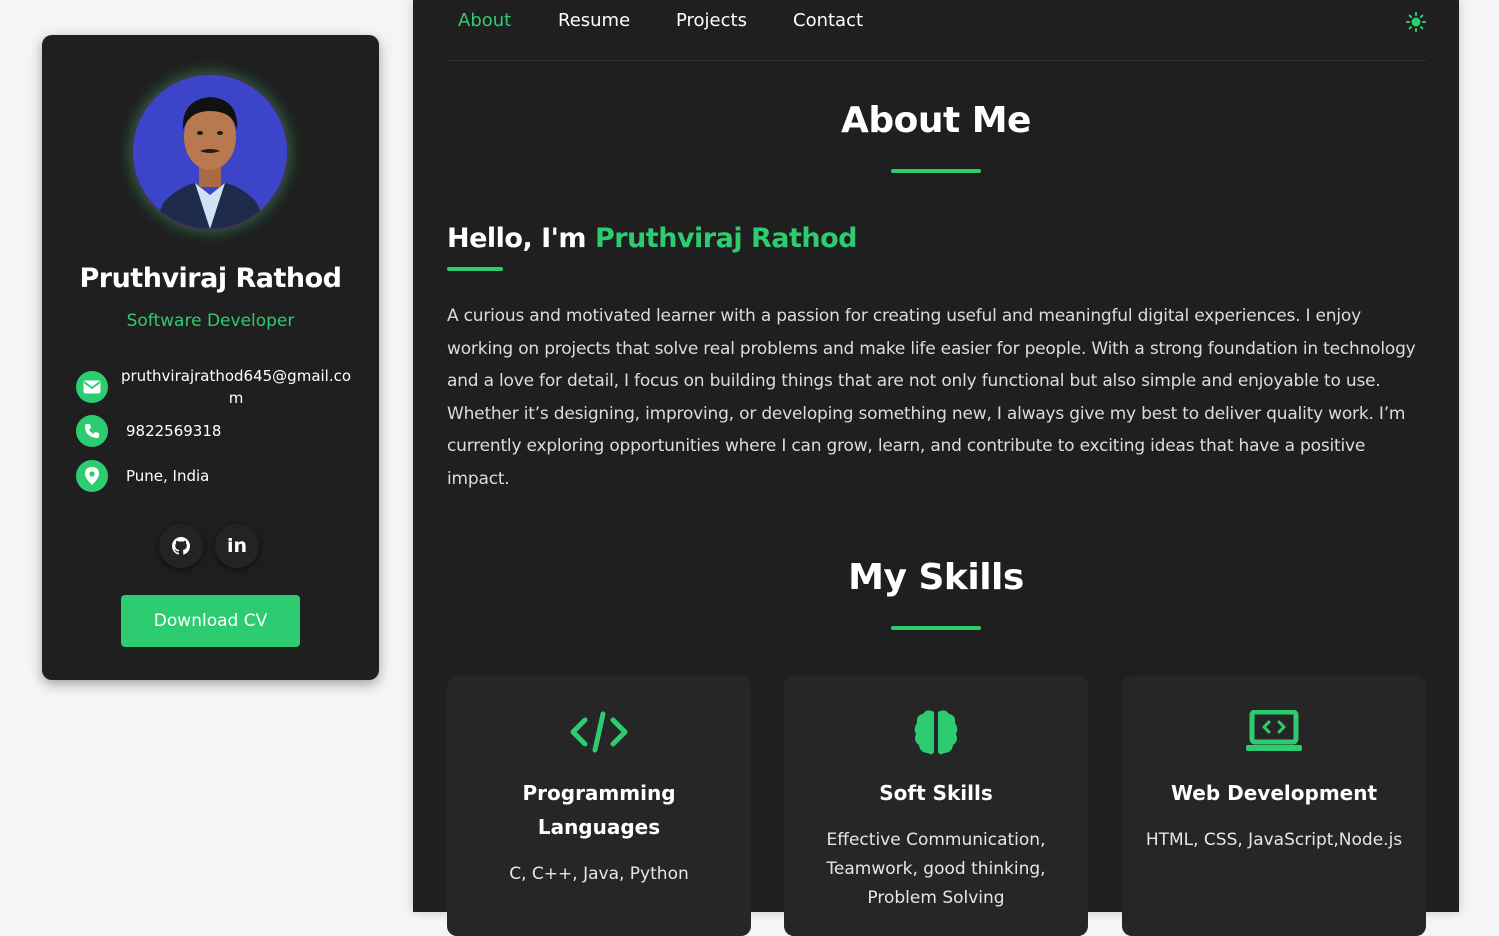 This screenshot has height=936, width=1499. Describe the element at coordinates (599, 810) in the screenshot. I see `skill-title: Programming Languages` at that location.